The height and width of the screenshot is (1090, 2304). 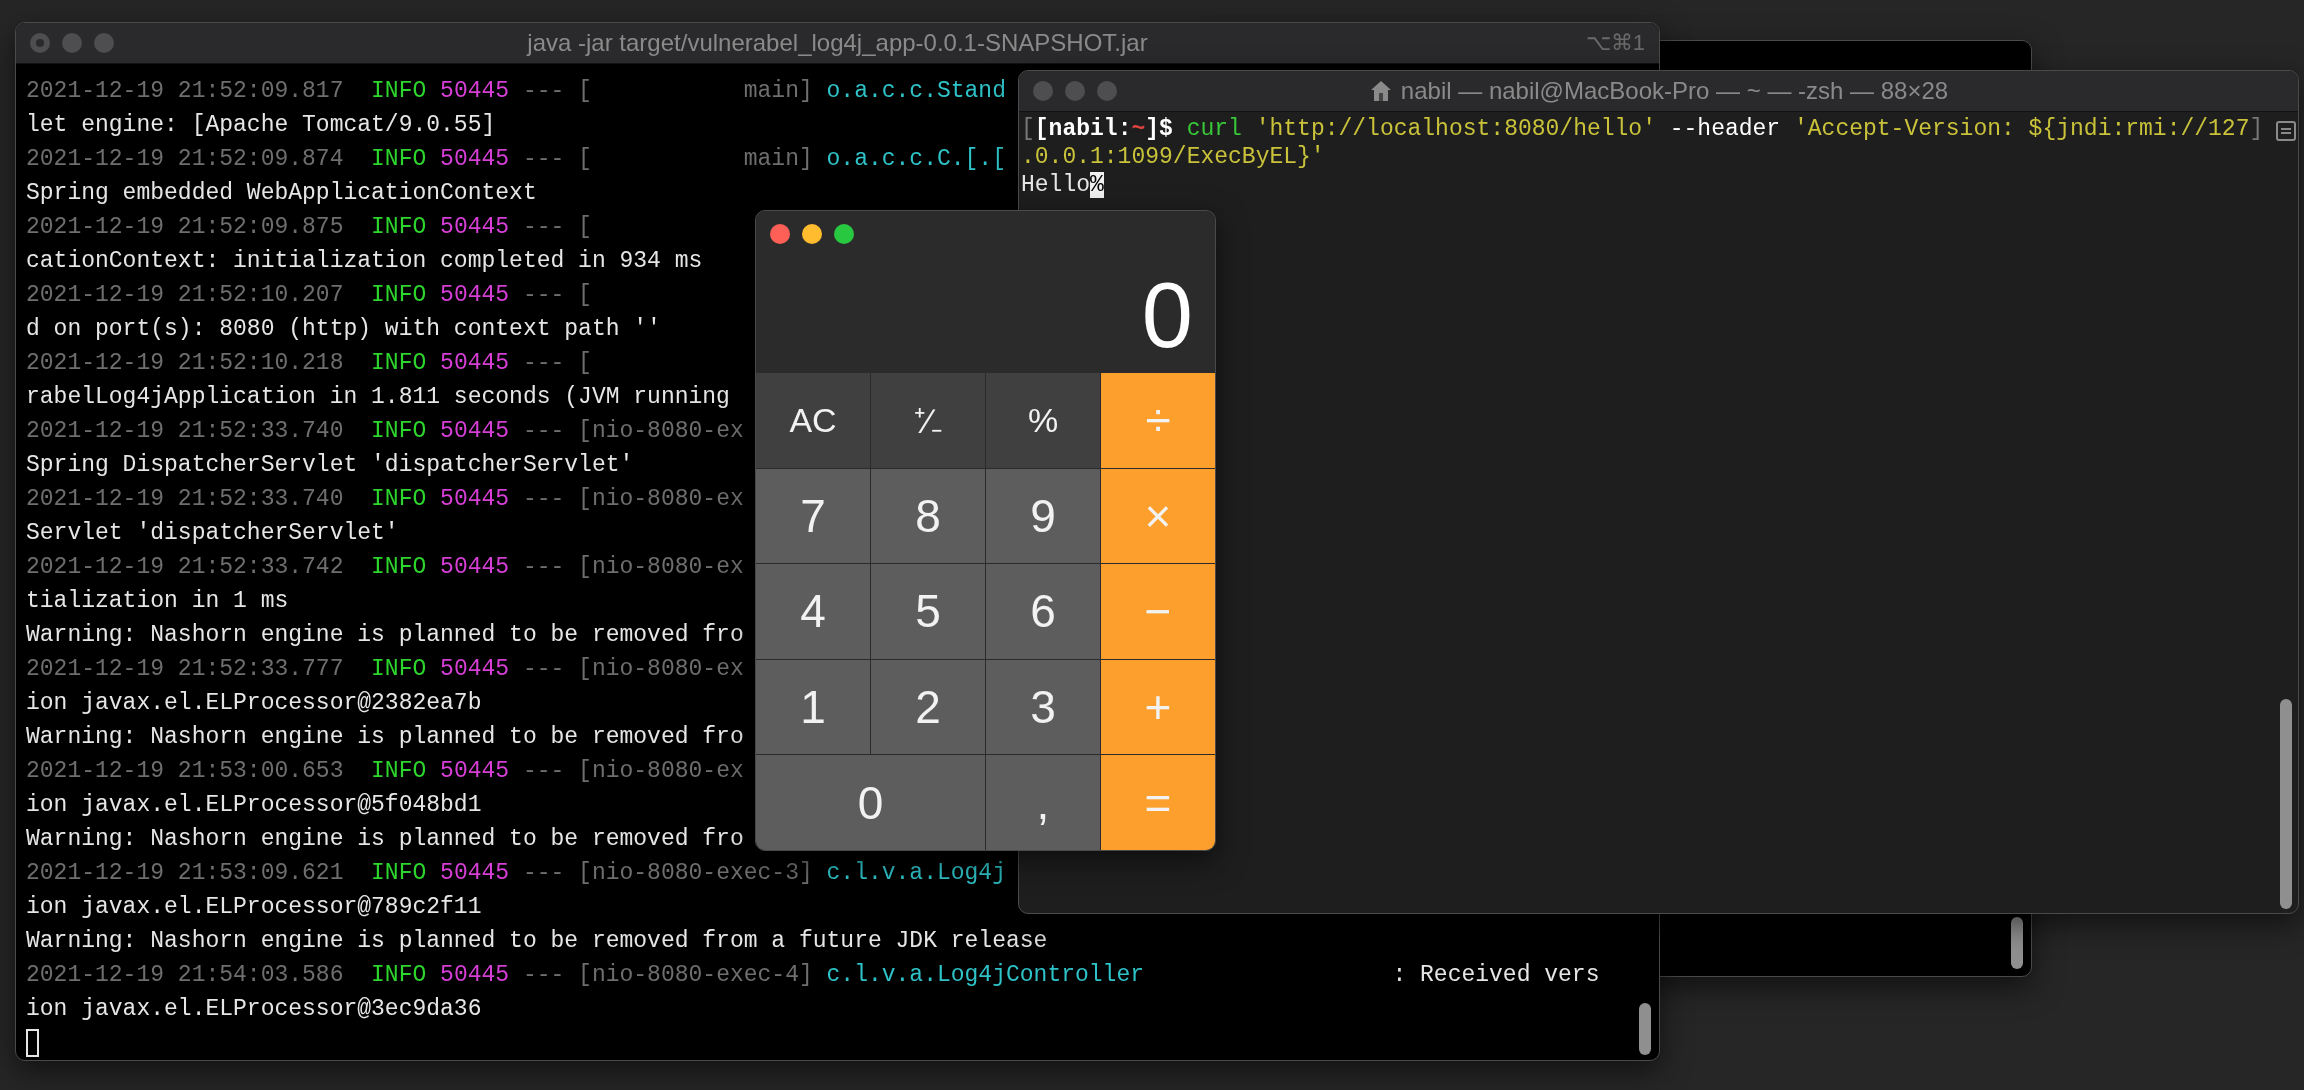 What do you see at coordinates (309, 363) in the screenshot?
I see `terminal-line: 2021-12-19 21:52:10.218 INFO 50445 --- [` at bounding box center [309, 363].